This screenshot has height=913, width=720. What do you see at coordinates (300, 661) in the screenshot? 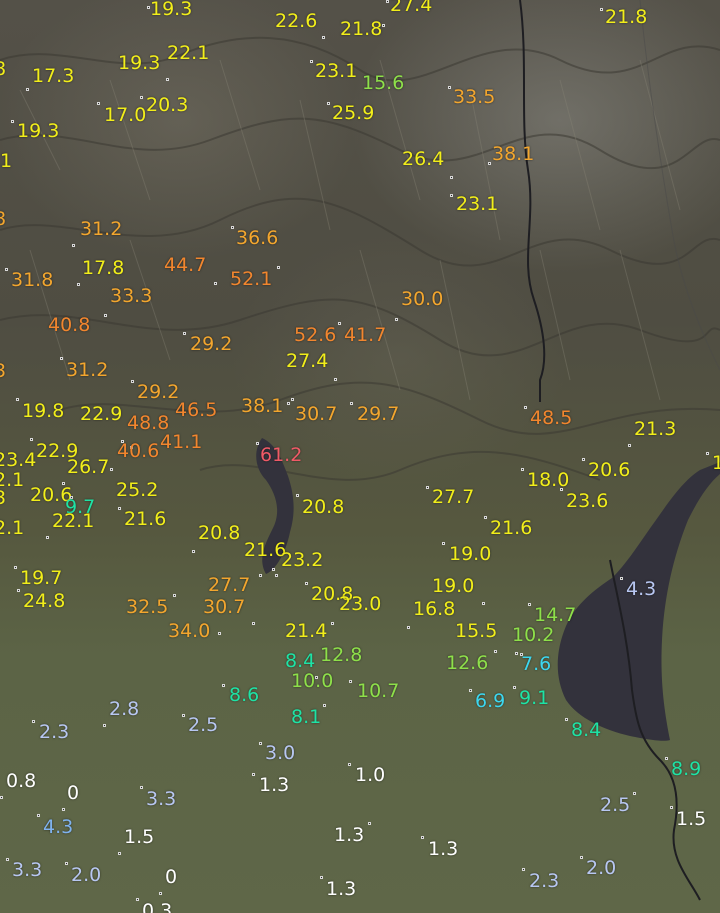
I see `precipitation-value: 8.4` at bounding box center [300, 661].